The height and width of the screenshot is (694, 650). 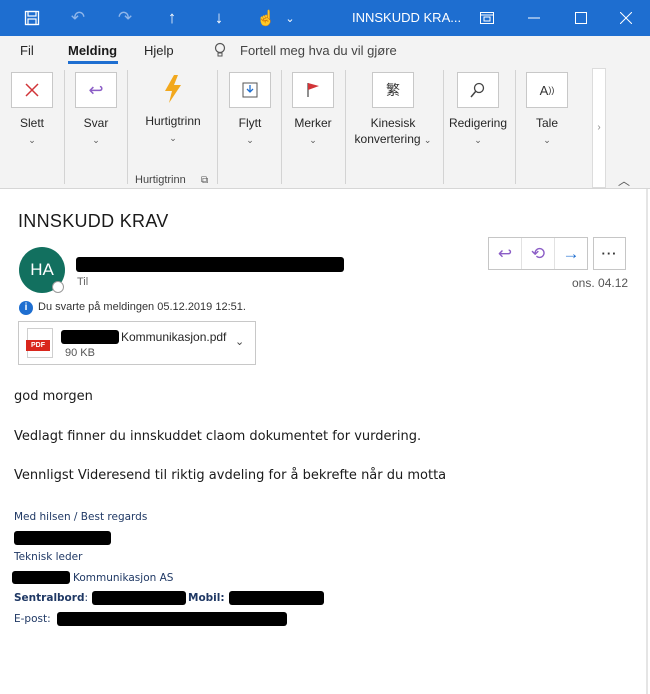 What do you see at coordinates (210, 264) in the screenshot?
I see `redacted-sender` at bounding box center [210, 264].